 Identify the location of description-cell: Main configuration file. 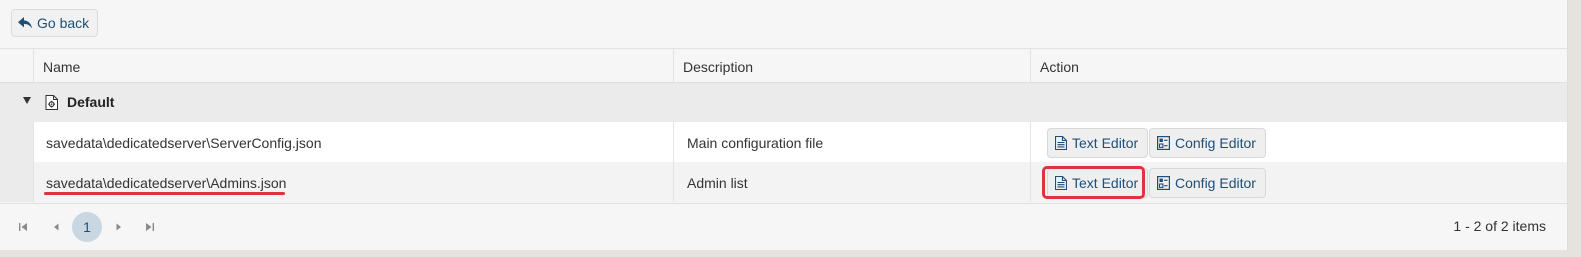
(851, 142).